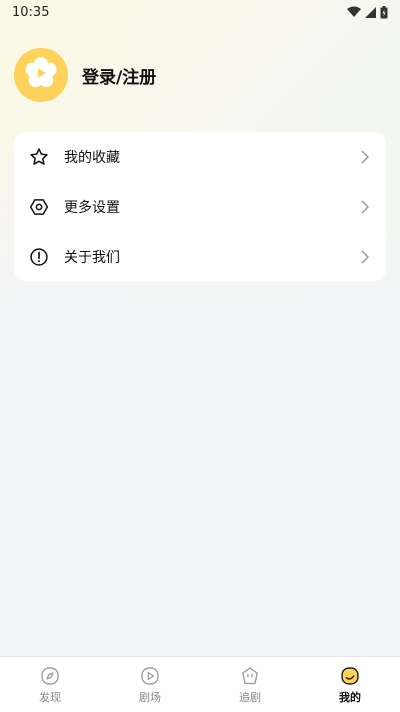 This screenshot has width=400, height=712. What do you see at coordinates (92, 158) in the screenshot?
I see `menu-item-label: 我的收藏` at bounding box center [92, 158].